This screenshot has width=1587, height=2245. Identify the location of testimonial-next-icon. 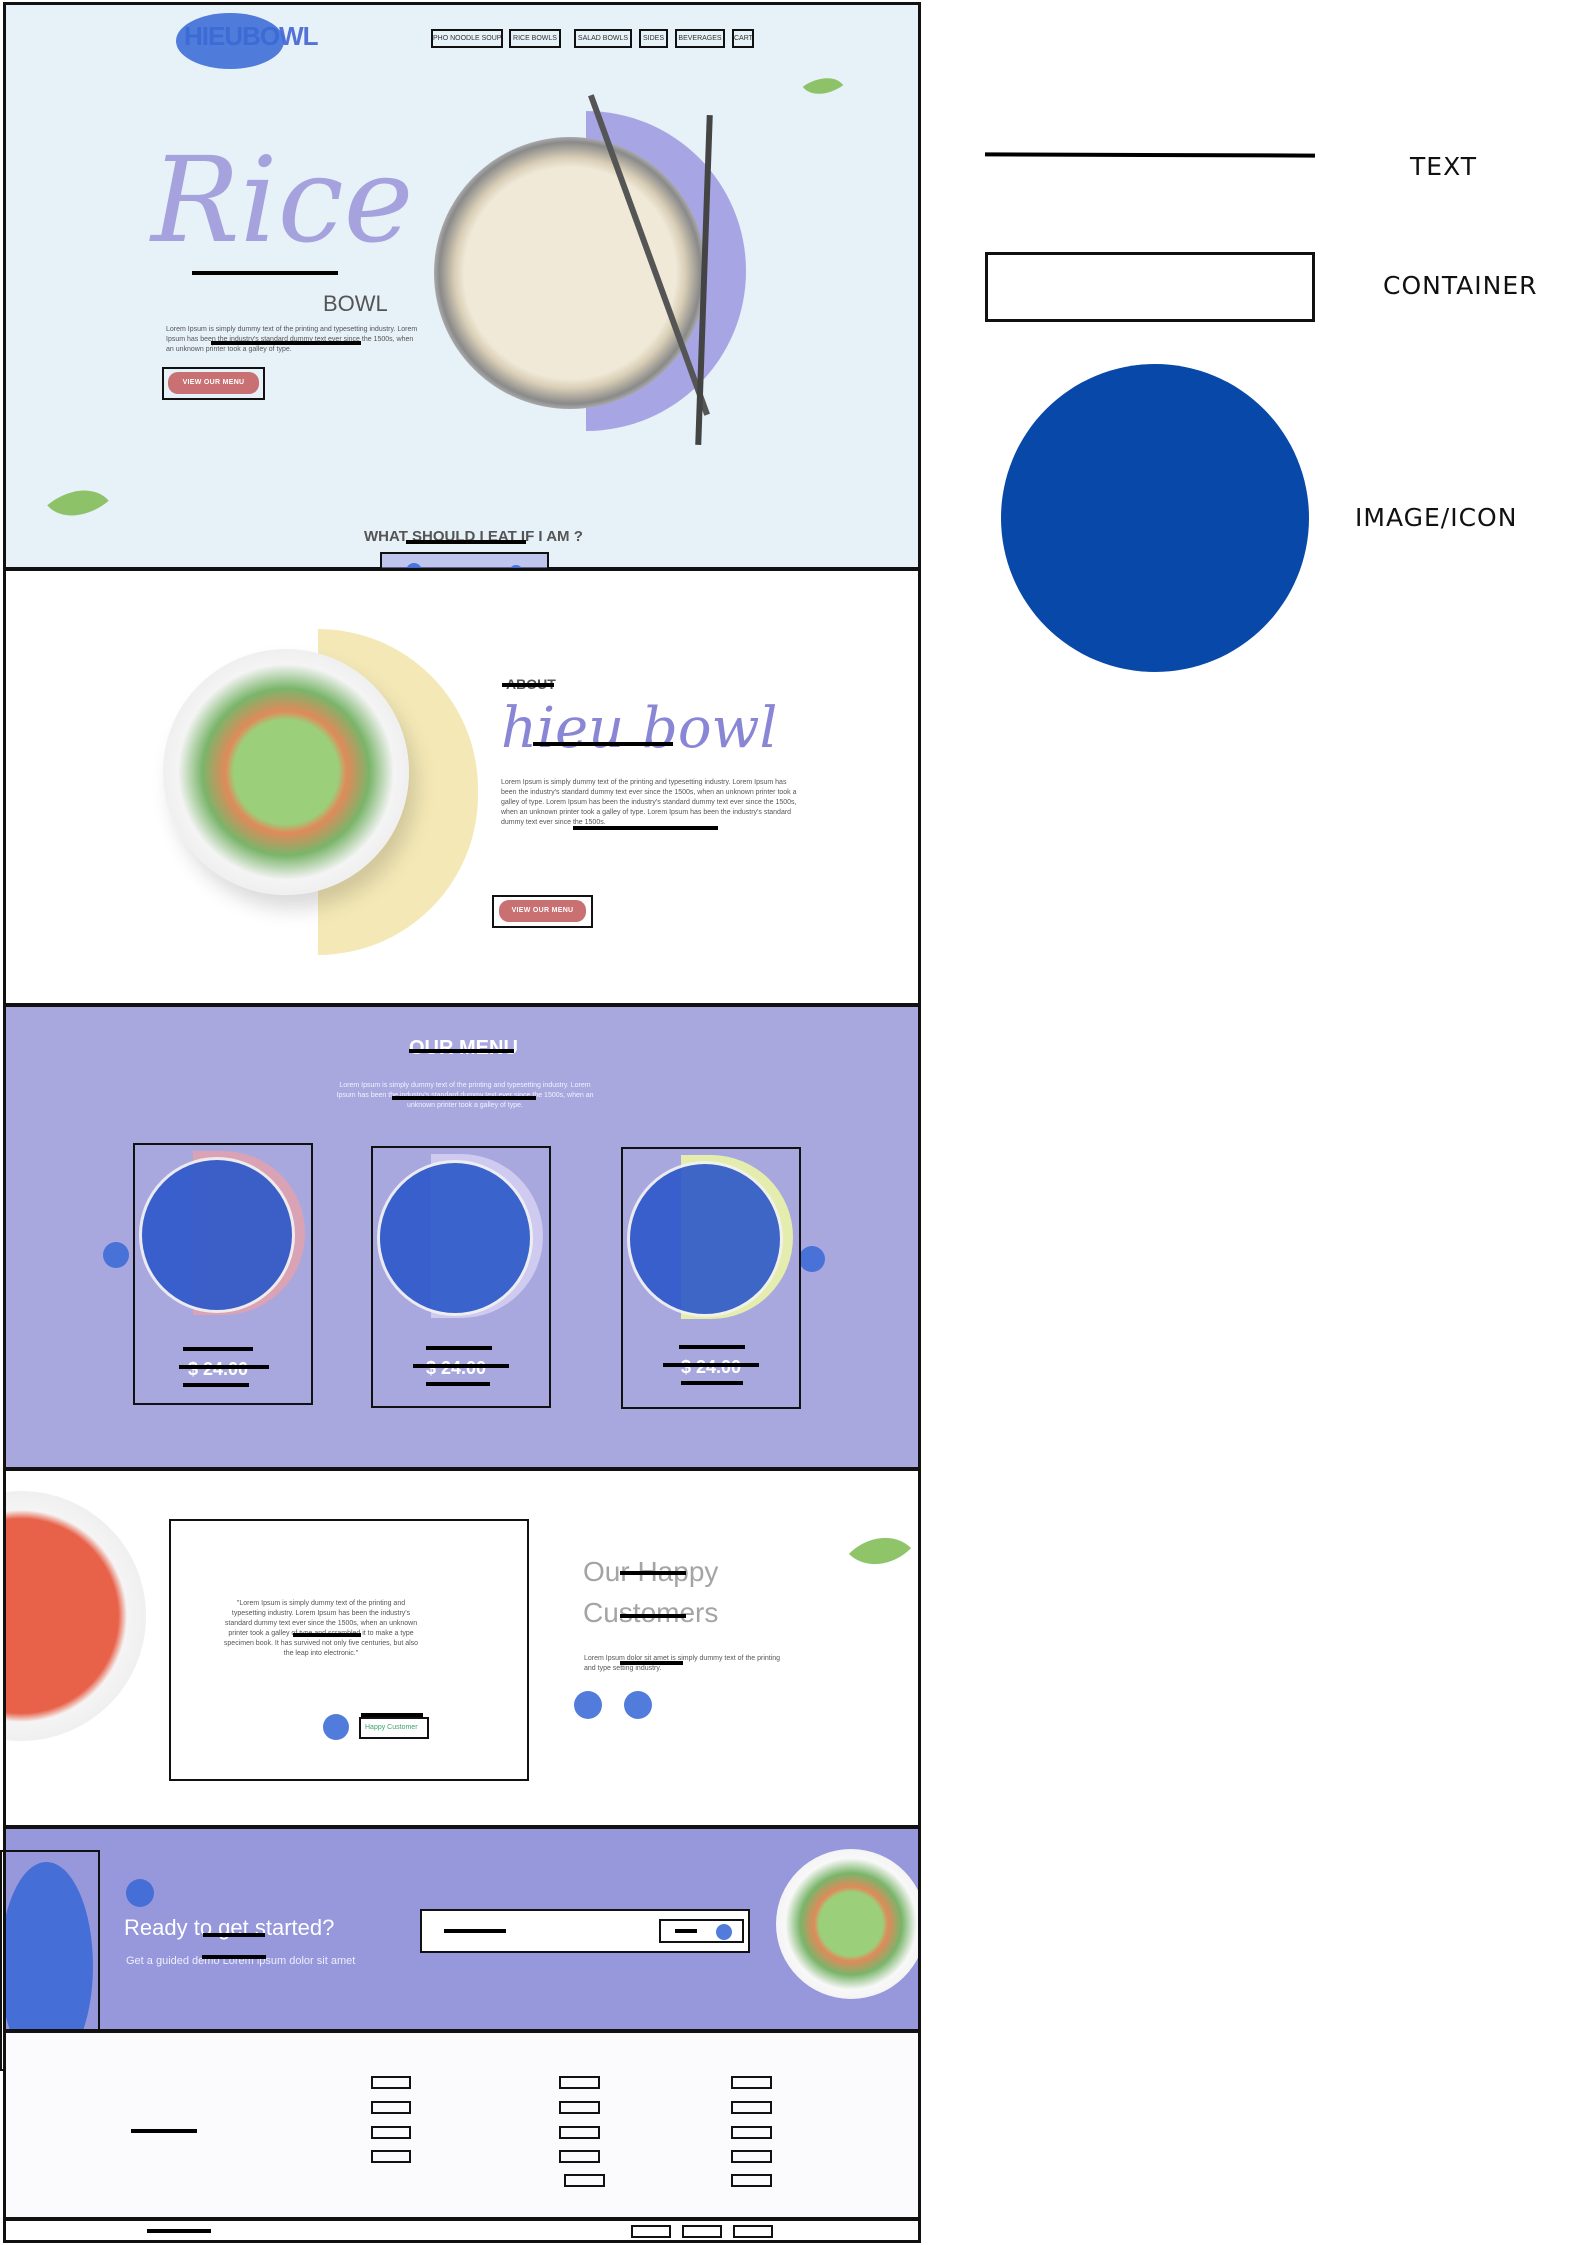
(638, 1705).